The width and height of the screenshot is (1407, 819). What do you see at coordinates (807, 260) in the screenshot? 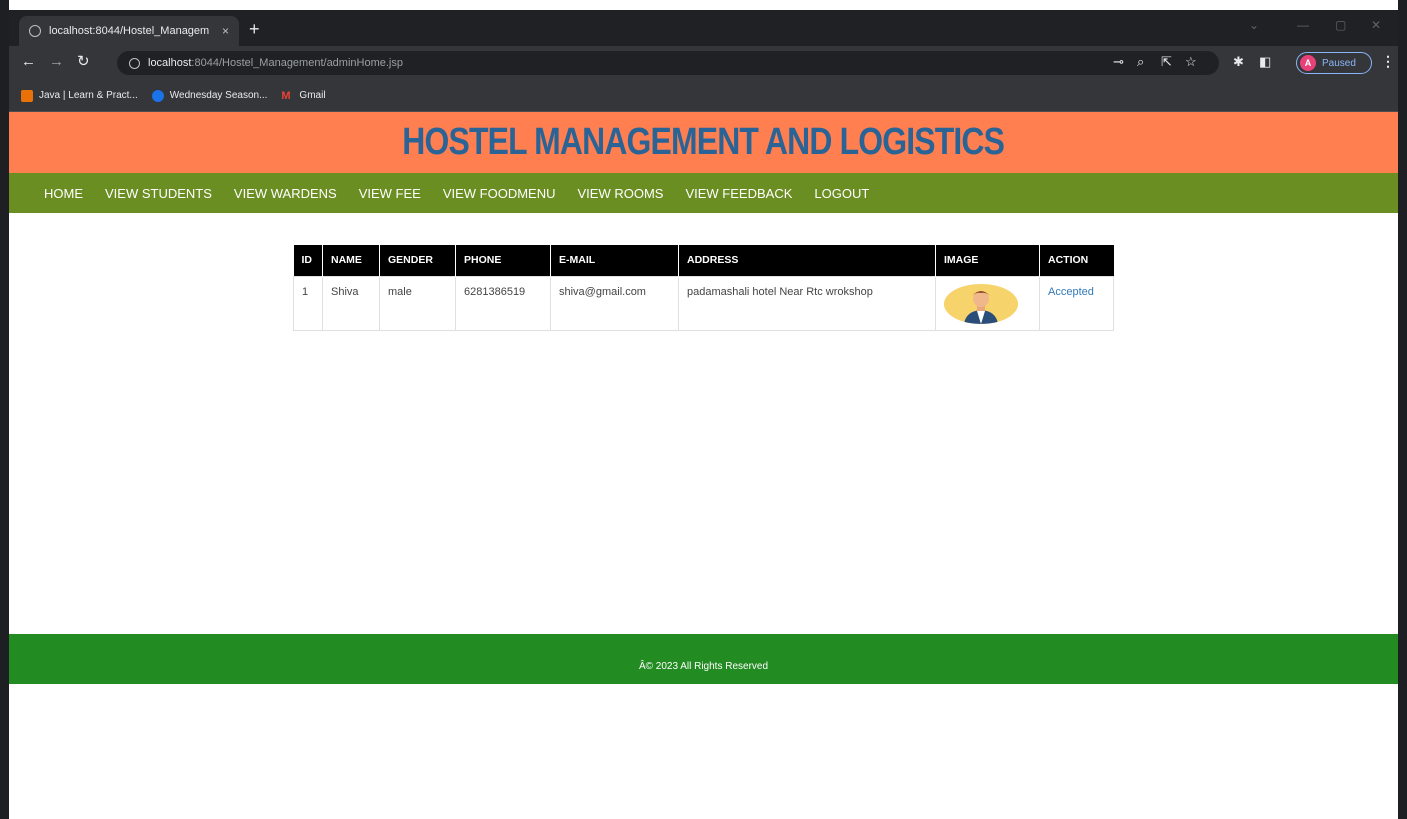
I see `col-address: ADDRESS` at bounding box center [807, 260].